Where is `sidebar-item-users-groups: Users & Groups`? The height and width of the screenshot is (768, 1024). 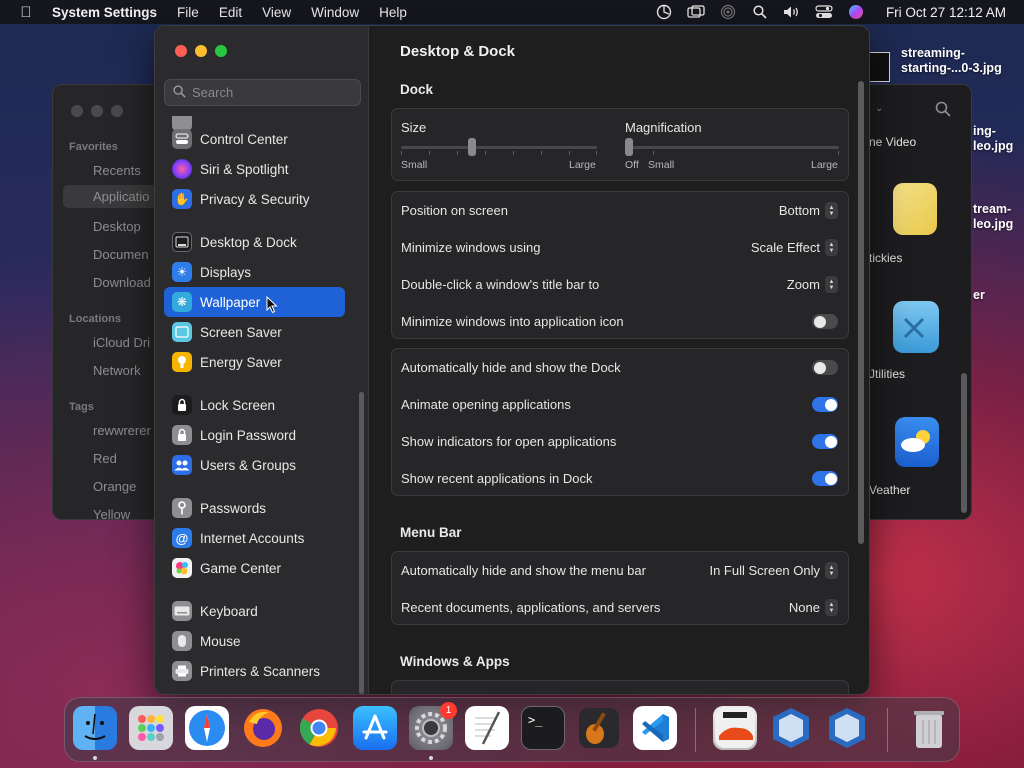
sidebar-item-users-groups: Users & Groups is located at coordinates (254, 465).